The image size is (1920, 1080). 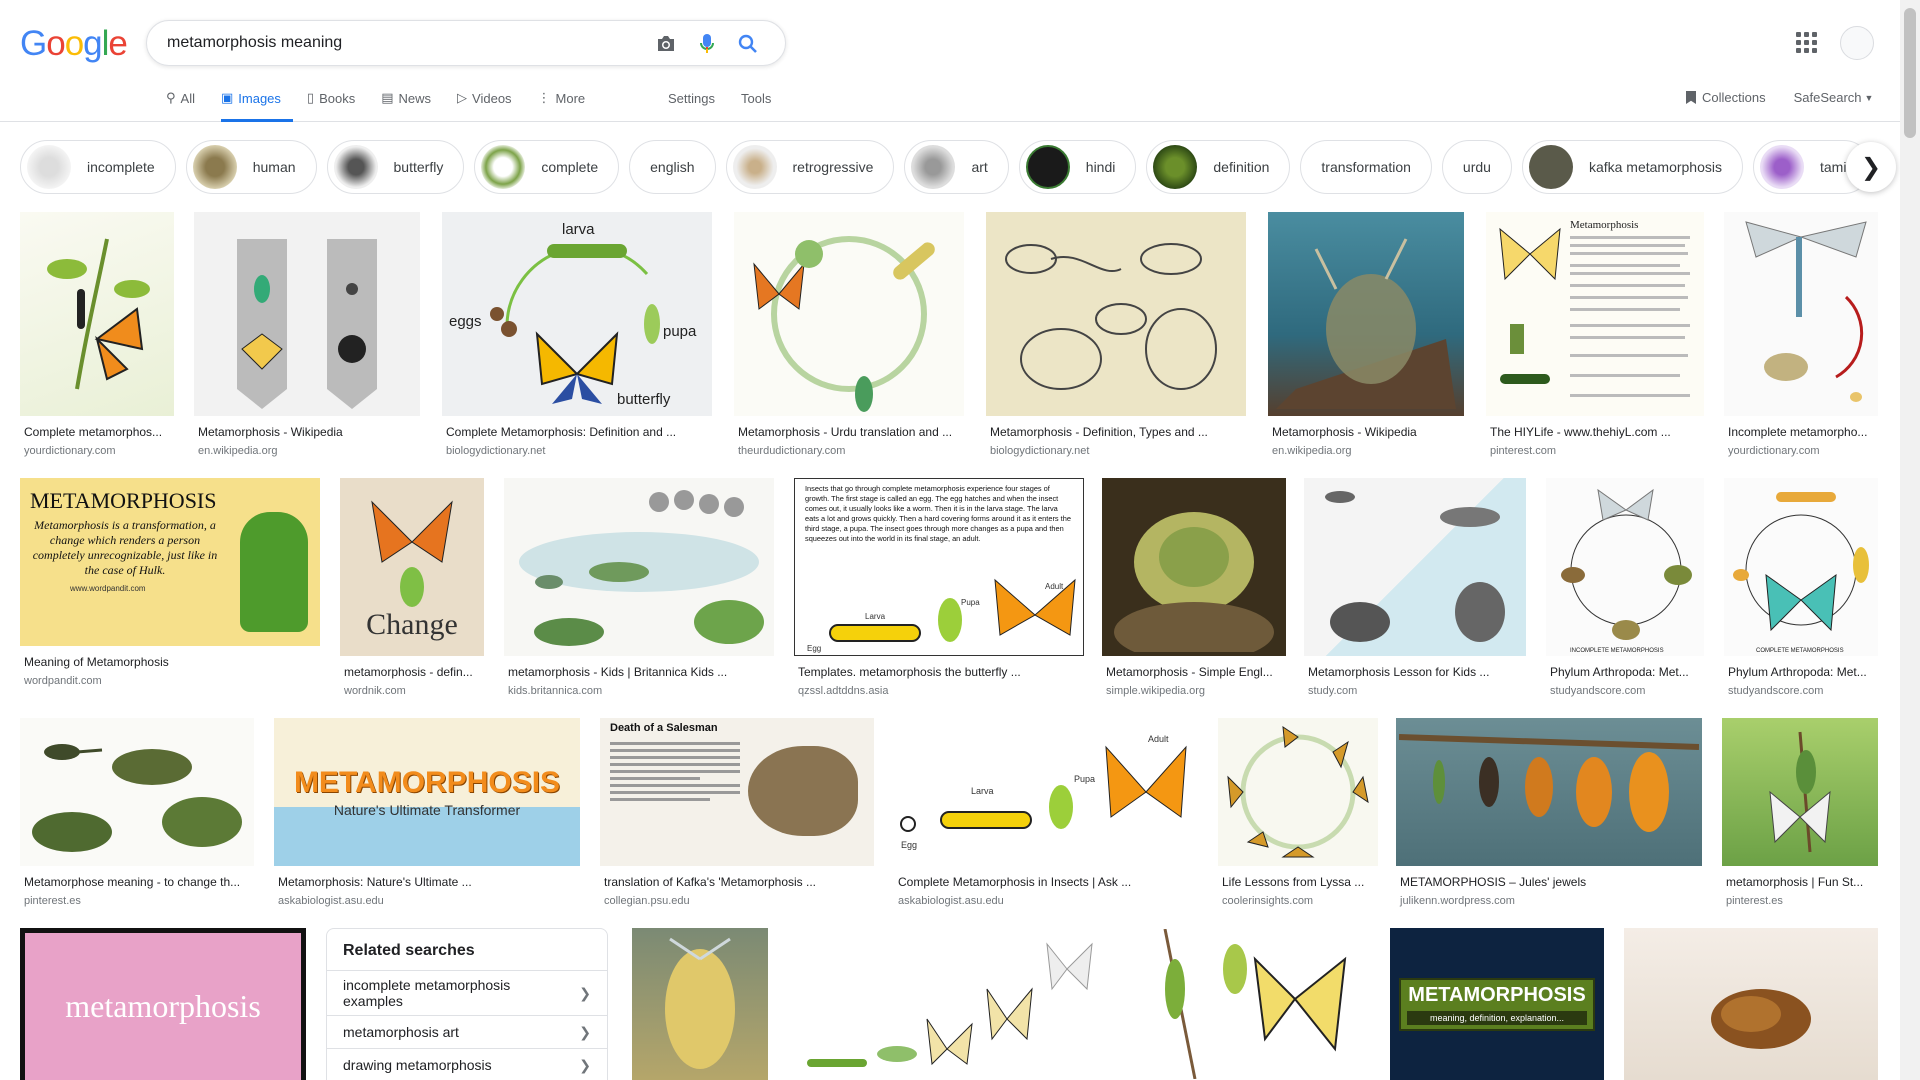 I want to click on chip-definition: definition, so click(x=1218, y=167).